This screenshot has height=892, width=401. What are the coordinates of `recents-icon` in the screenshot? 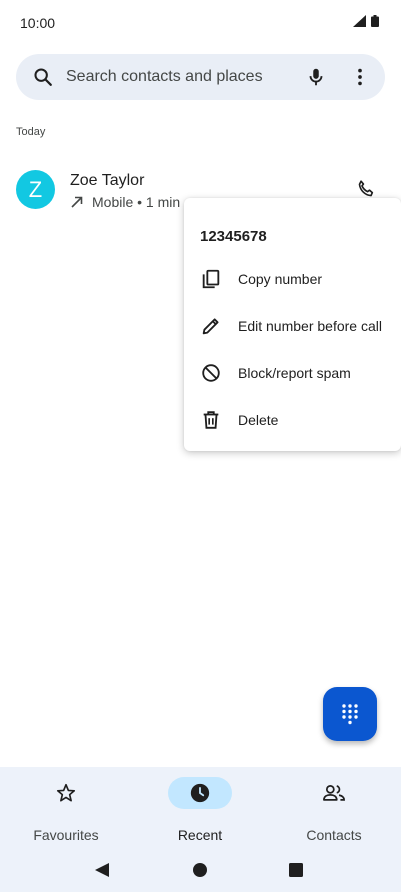 It's located at (296, 870).